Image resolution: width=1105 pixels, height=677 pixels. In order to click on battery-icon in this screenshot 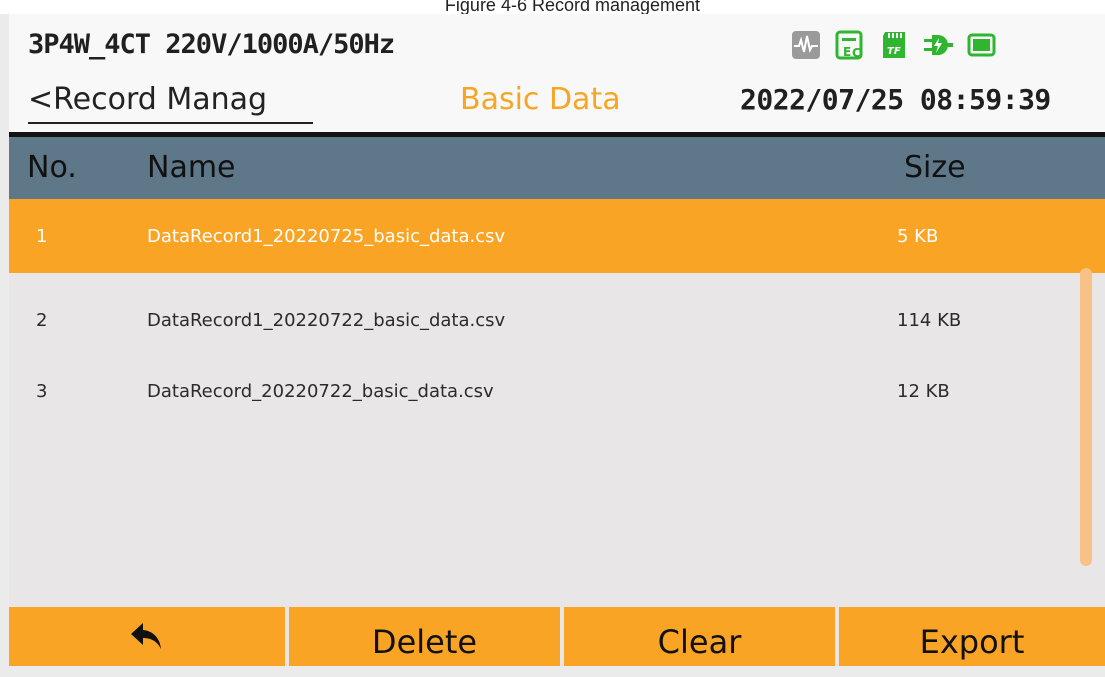, I will do `click(981, 45)`.